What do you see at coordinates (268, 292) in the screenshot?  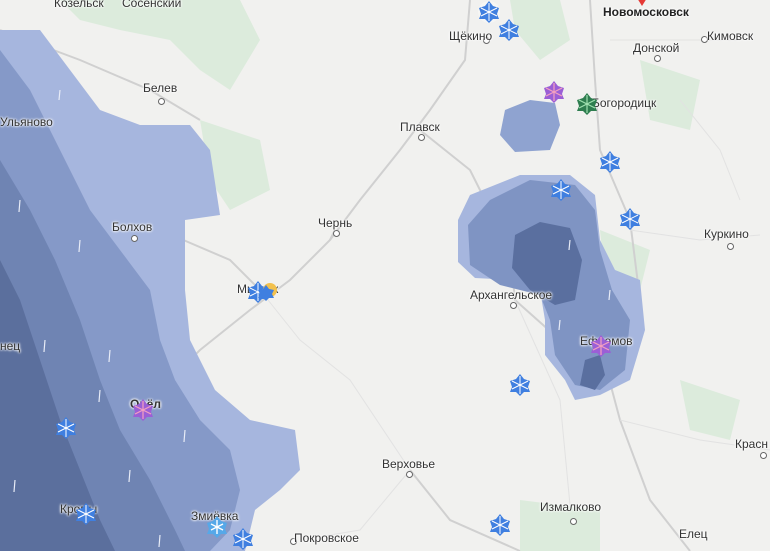 I see `sun-rain-umbrella-icon` at bounding box center [268, 292].